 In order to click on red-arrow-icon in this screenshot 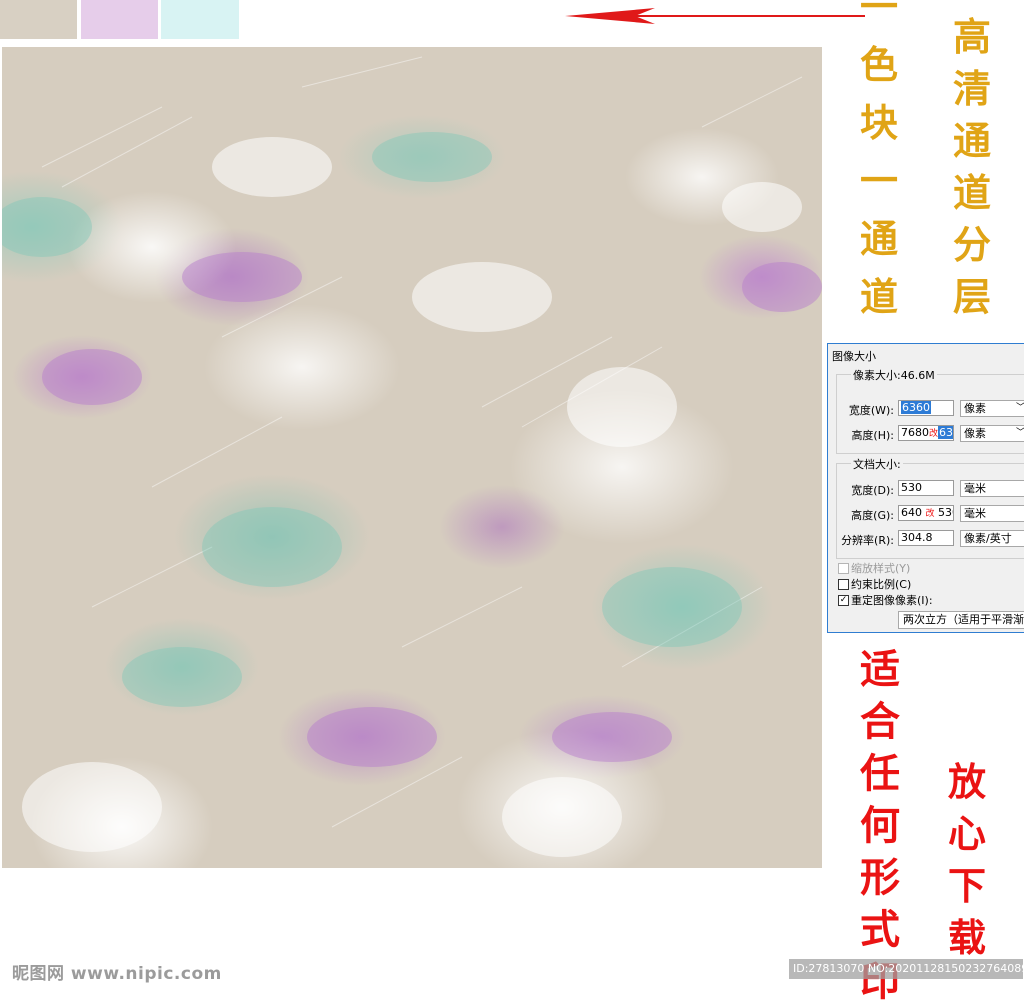, I will do `click(715, 16)`.